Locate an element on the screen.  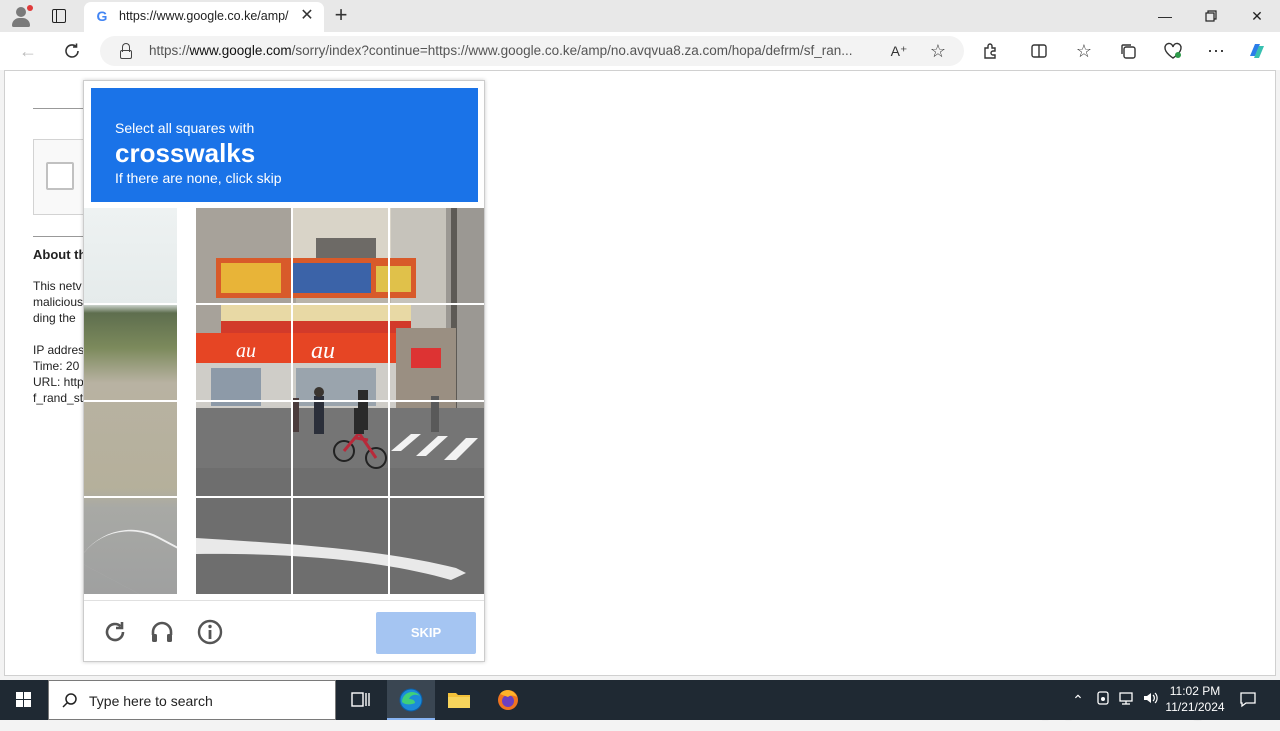
about-heading: About th is located at coordinates (60, 254).